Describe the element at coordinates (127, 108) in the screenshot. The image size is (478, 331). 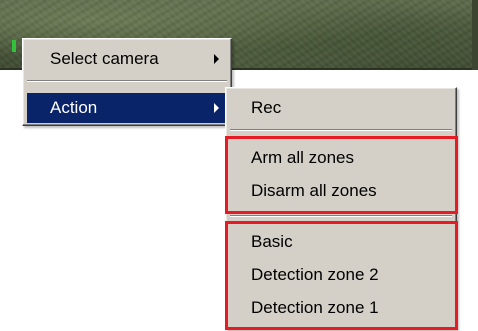
I see `menu-item-action: Action` at that location.